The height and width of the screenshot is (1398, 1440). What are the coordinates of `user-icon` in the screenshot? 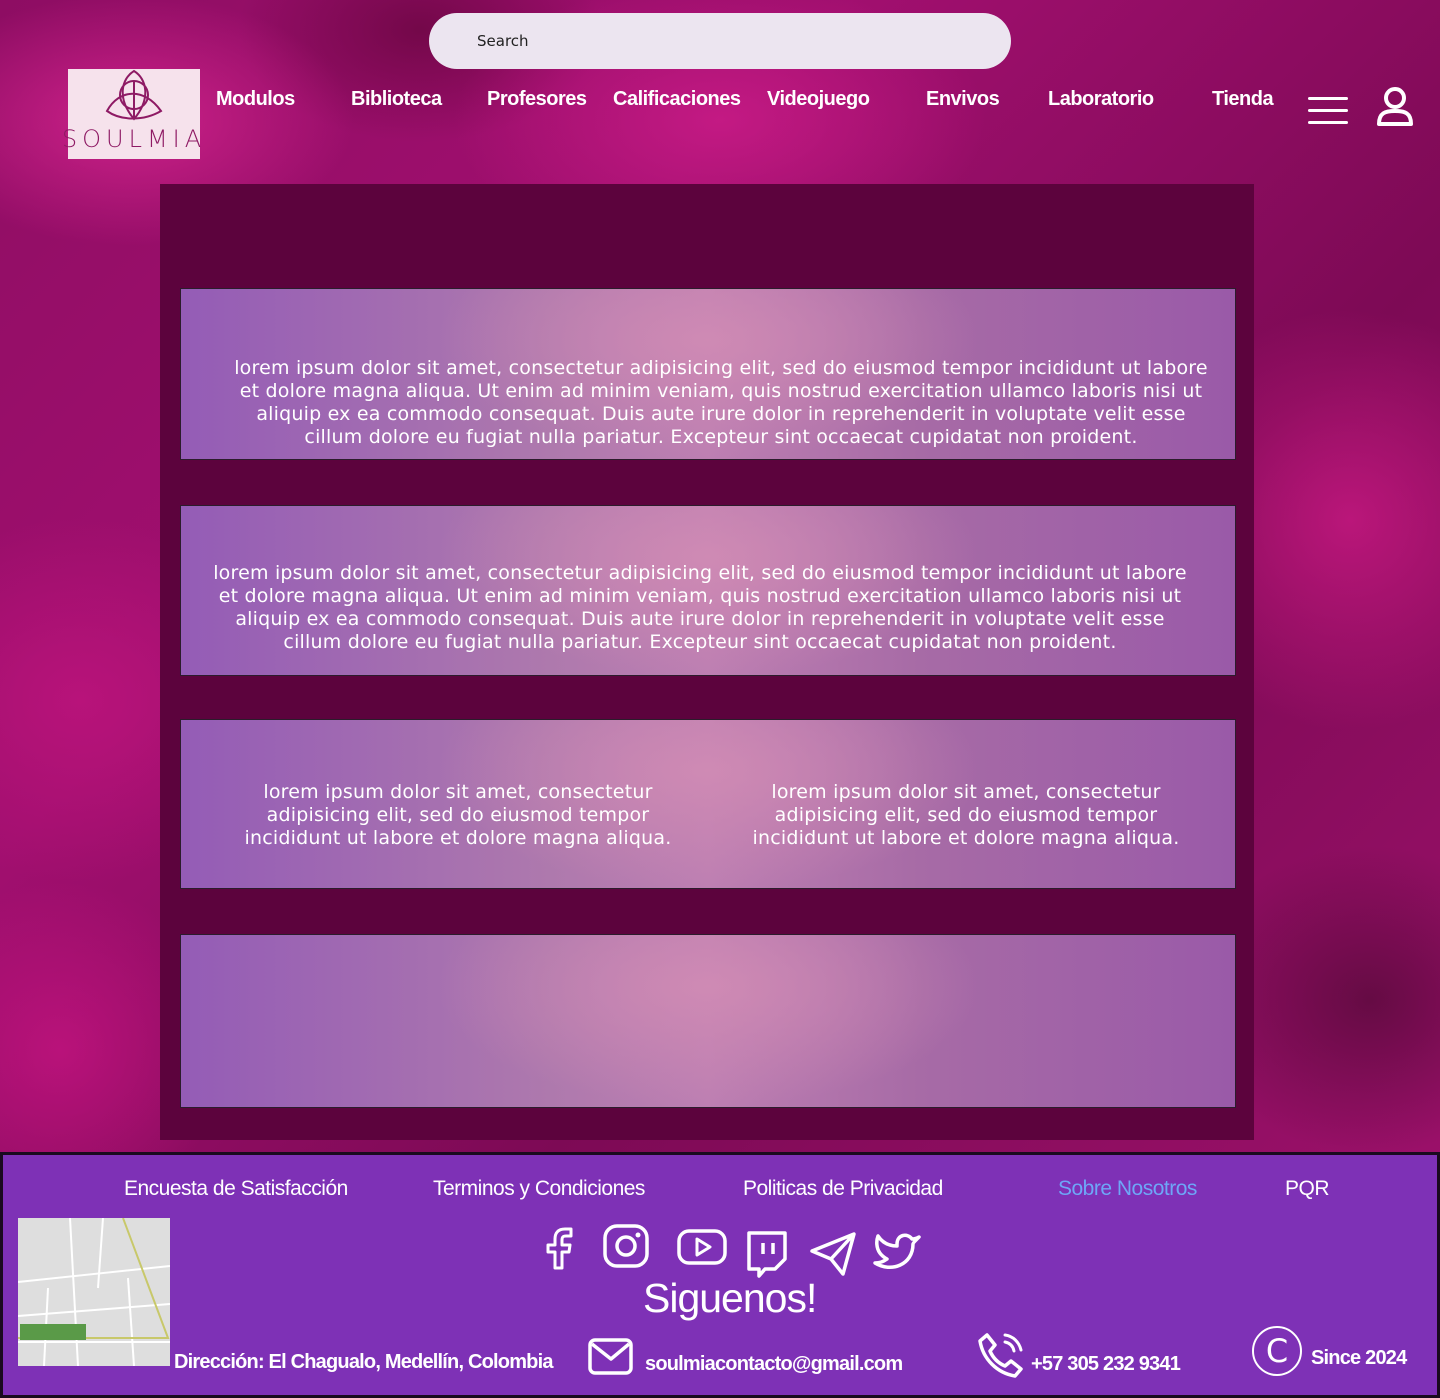 It's located at (1395, 109).